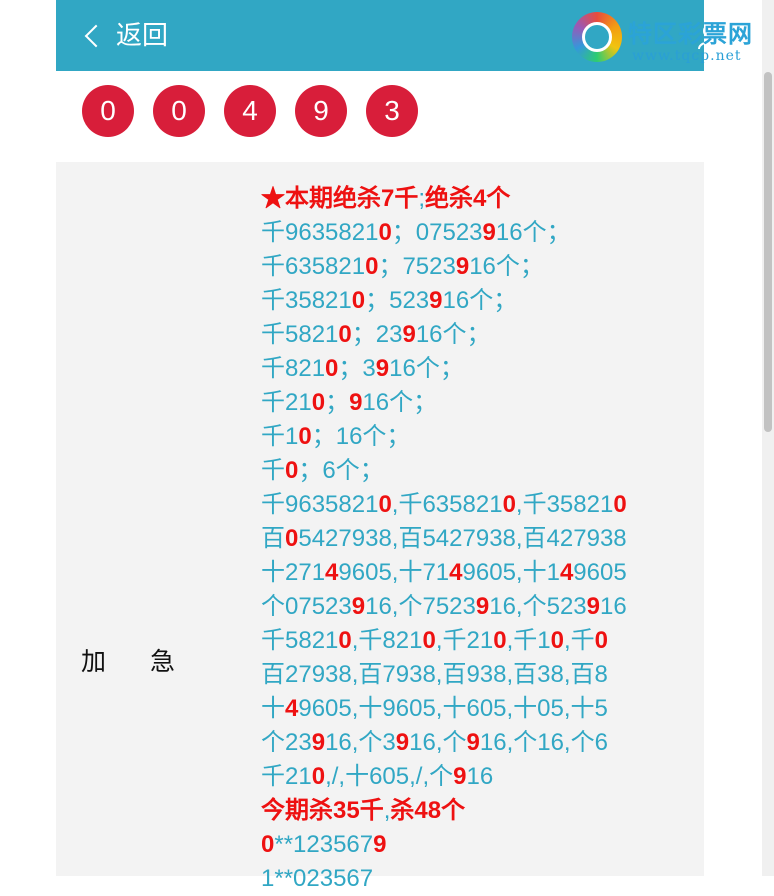 This screenshot has width=774, height=896. Describe the element at coordinates (293, 368) in the screenshot. I see `line-text: 千821` at that location.